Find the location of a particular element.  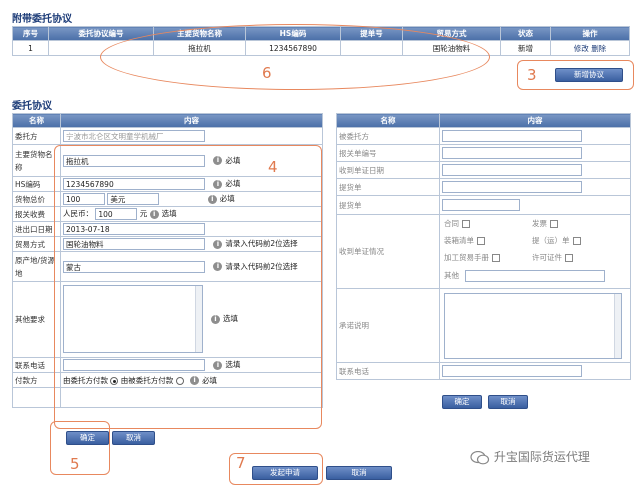

doc-license-checkbox is located at coordinates (569, 258).